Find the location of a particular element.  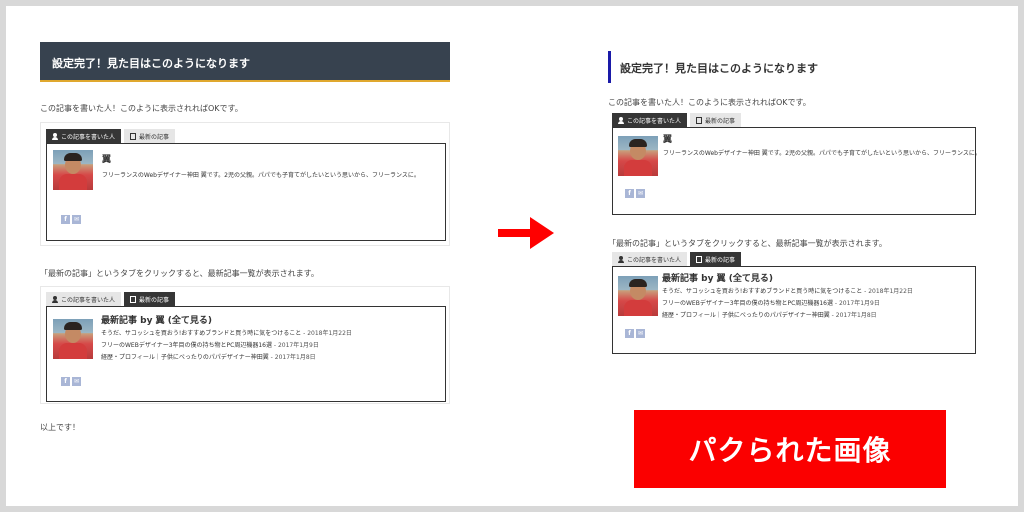

left-header-bar: 設定完了！見た目はこのようになります is located at coordinates (245, 62).